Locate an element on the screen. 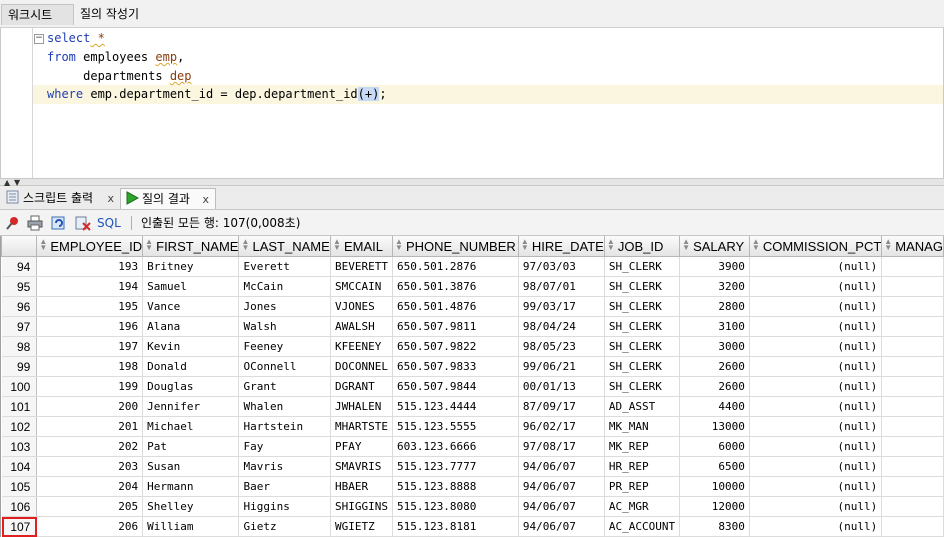  table-cell: SMAVRIS is located at coordinates (361, 466).